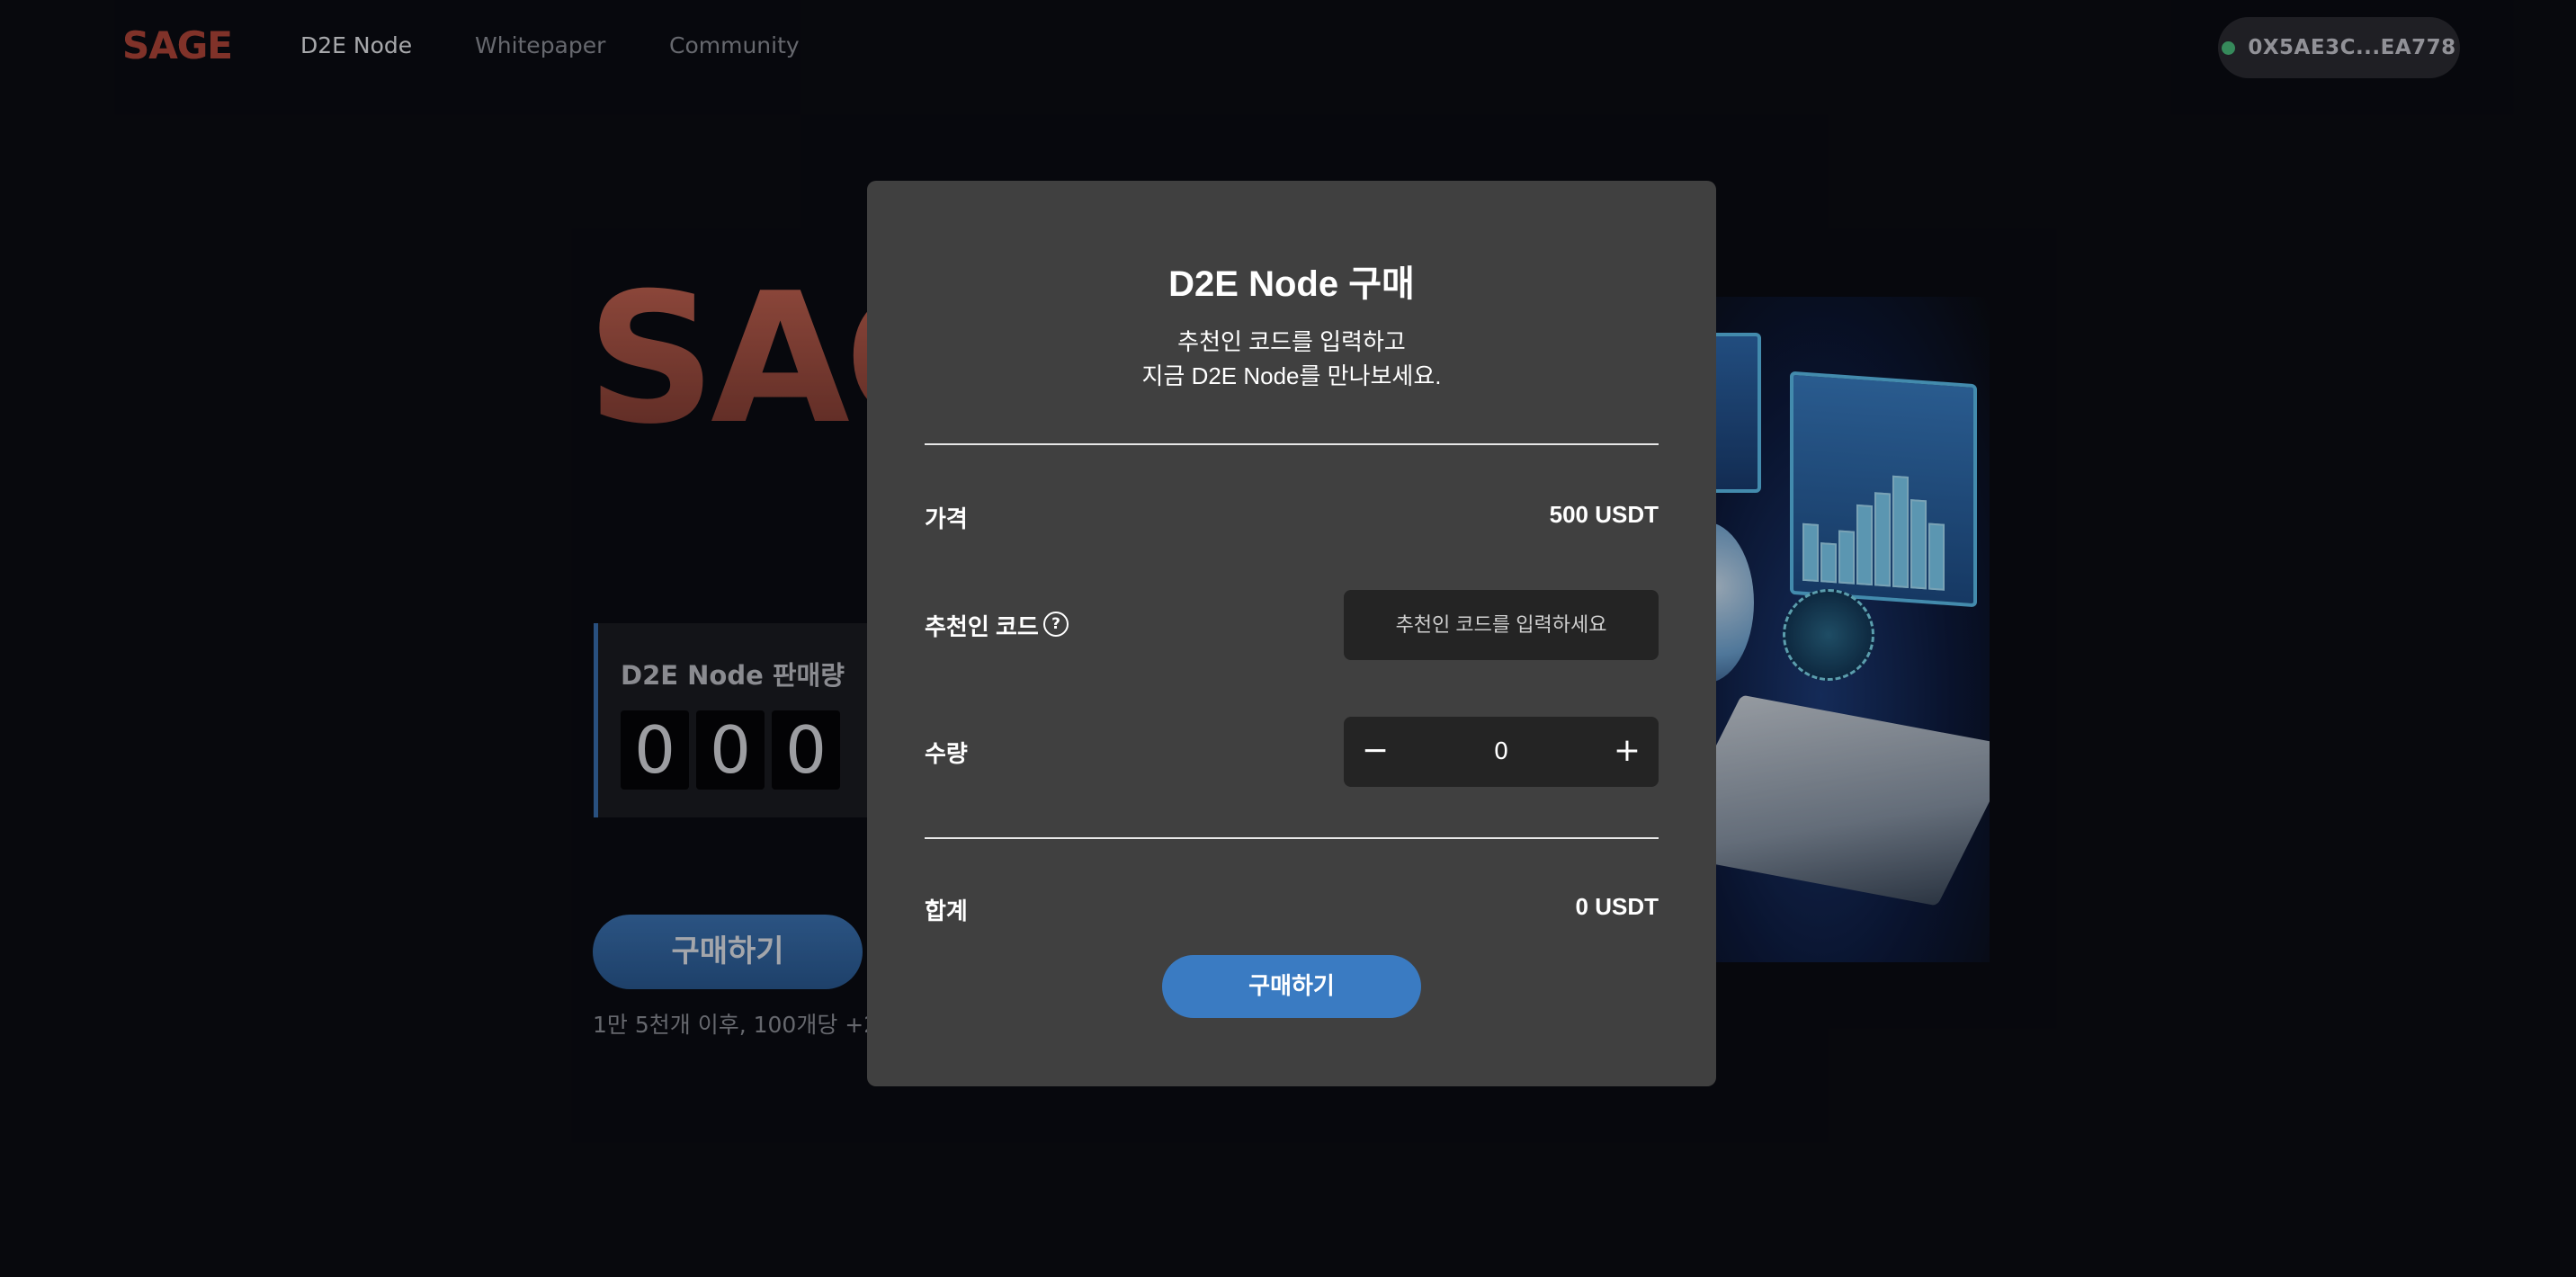 The height and width of the screenshot is (1277, 2576). I want to click on referral-code-input, so click(1501, 625).